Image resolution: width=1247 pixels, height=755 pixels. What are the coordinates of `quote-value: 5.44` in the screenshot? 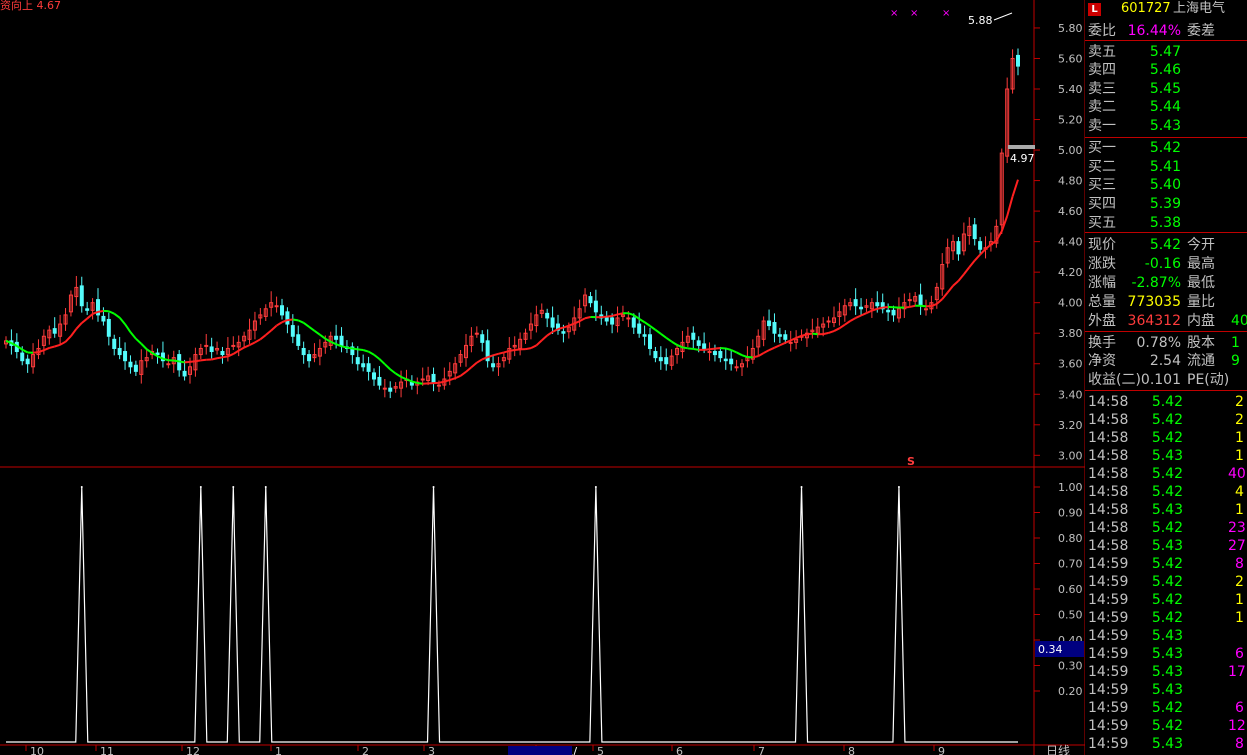 It's located at (1165, 107).